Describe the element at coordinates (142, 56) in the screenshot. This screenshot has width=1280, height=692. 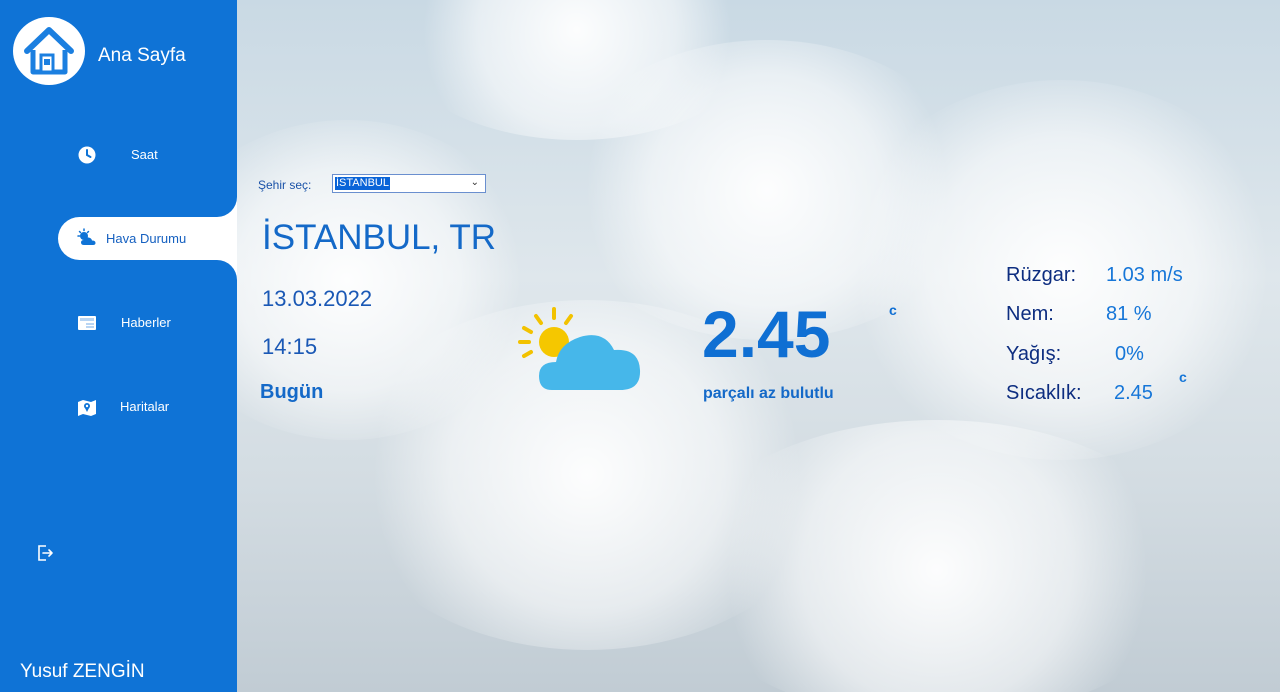
I see `app-title: Ana Sayfa` at that location.